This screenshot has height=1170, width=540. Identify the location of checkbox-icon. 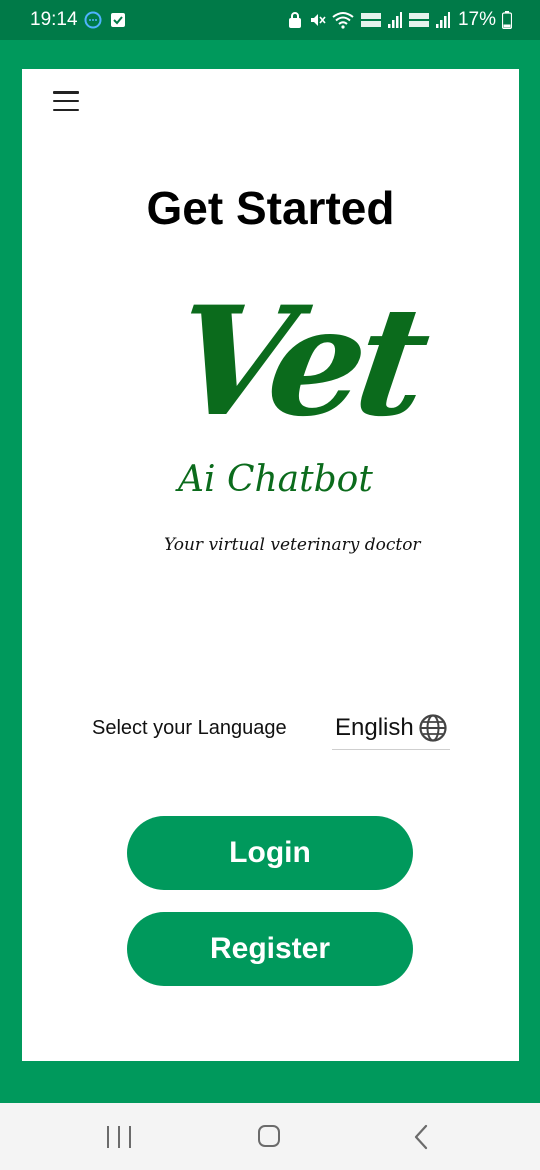
(118, 20).